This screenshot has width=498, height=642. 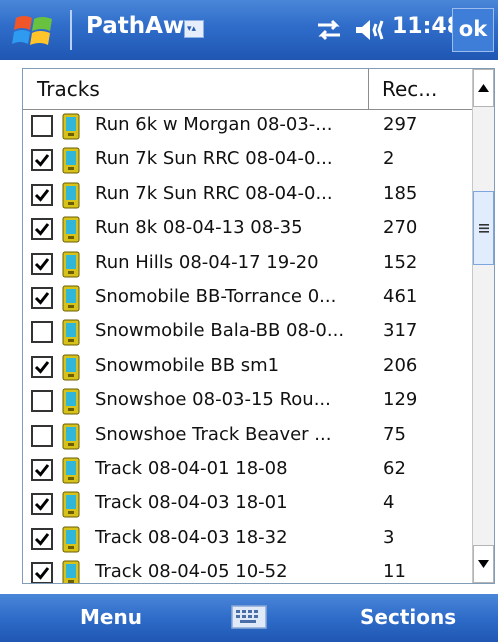 I want to click on track-row: Track 08-04-01 18-08 62, so click(x=247, y=471).